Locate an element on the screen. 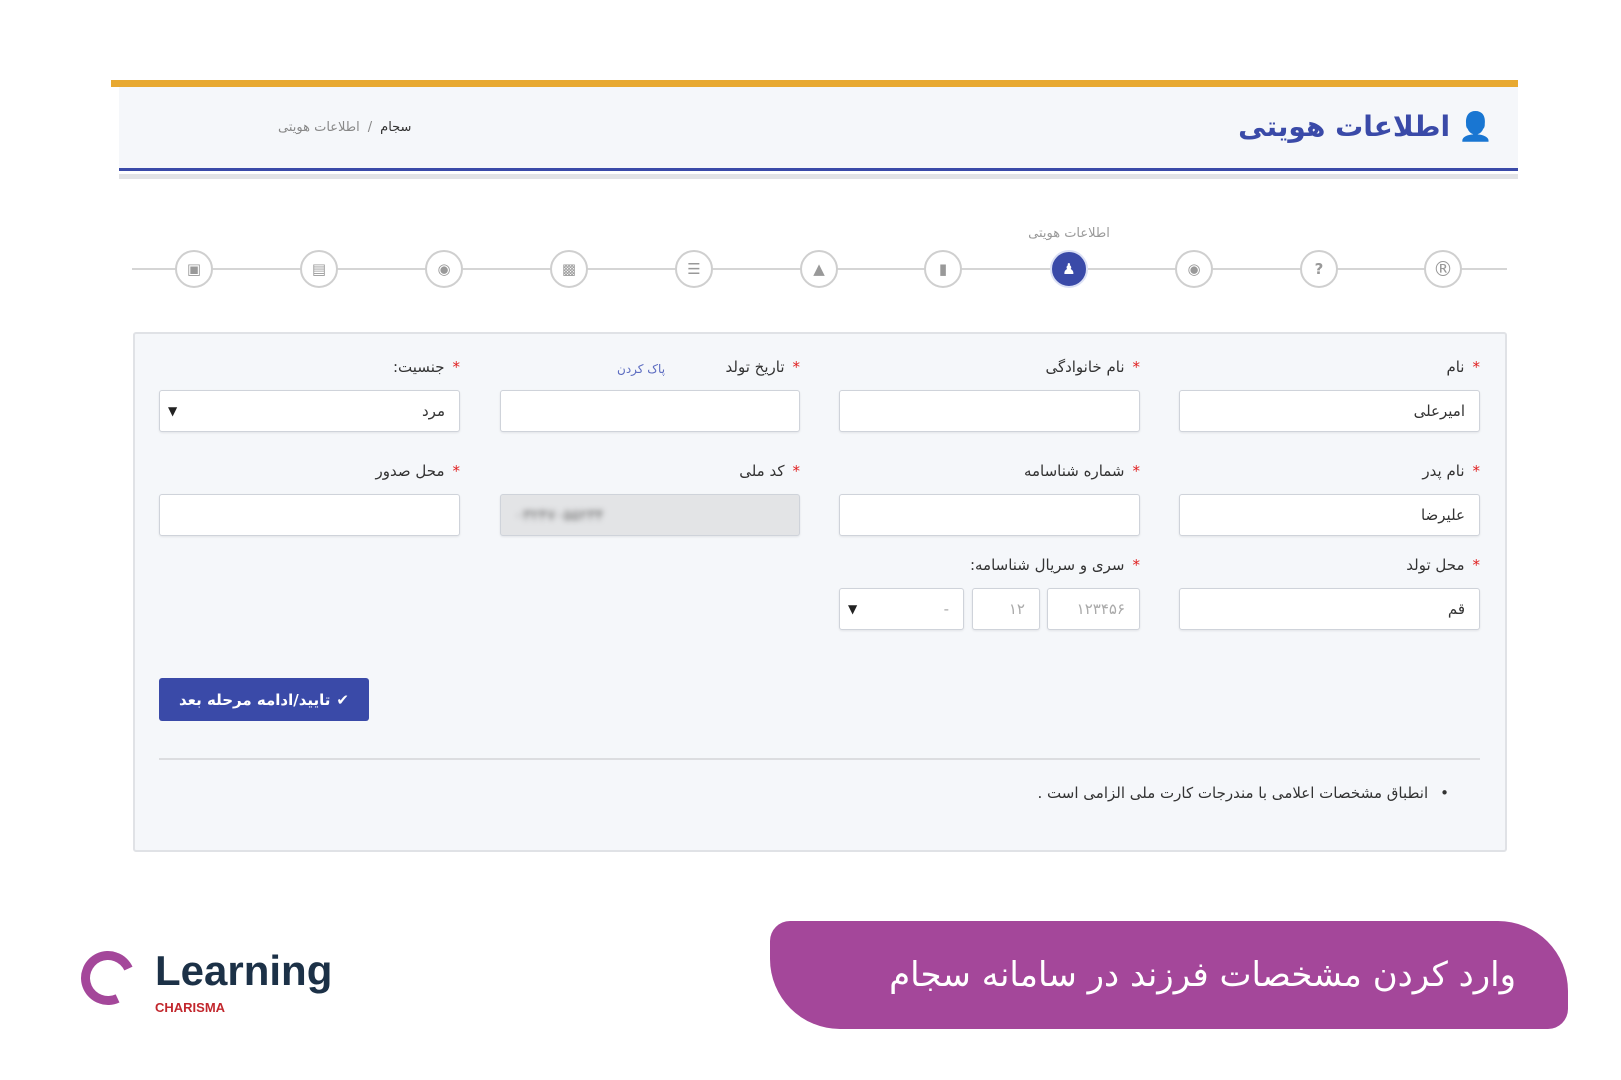 This screenshot has height=1080, width=1621. step-graduation-cap-icon: ▲ is located at coordinates (819, 269).